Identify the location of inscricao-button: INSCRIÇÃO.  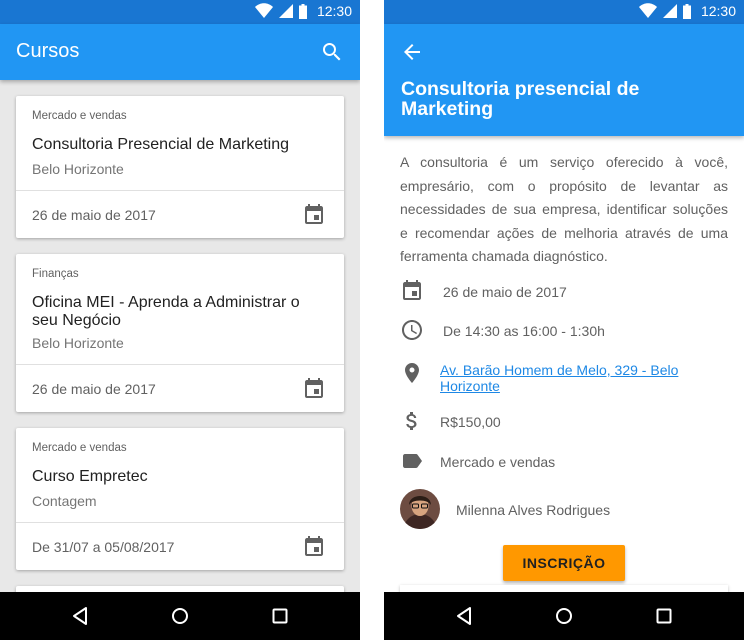
(564, 563).